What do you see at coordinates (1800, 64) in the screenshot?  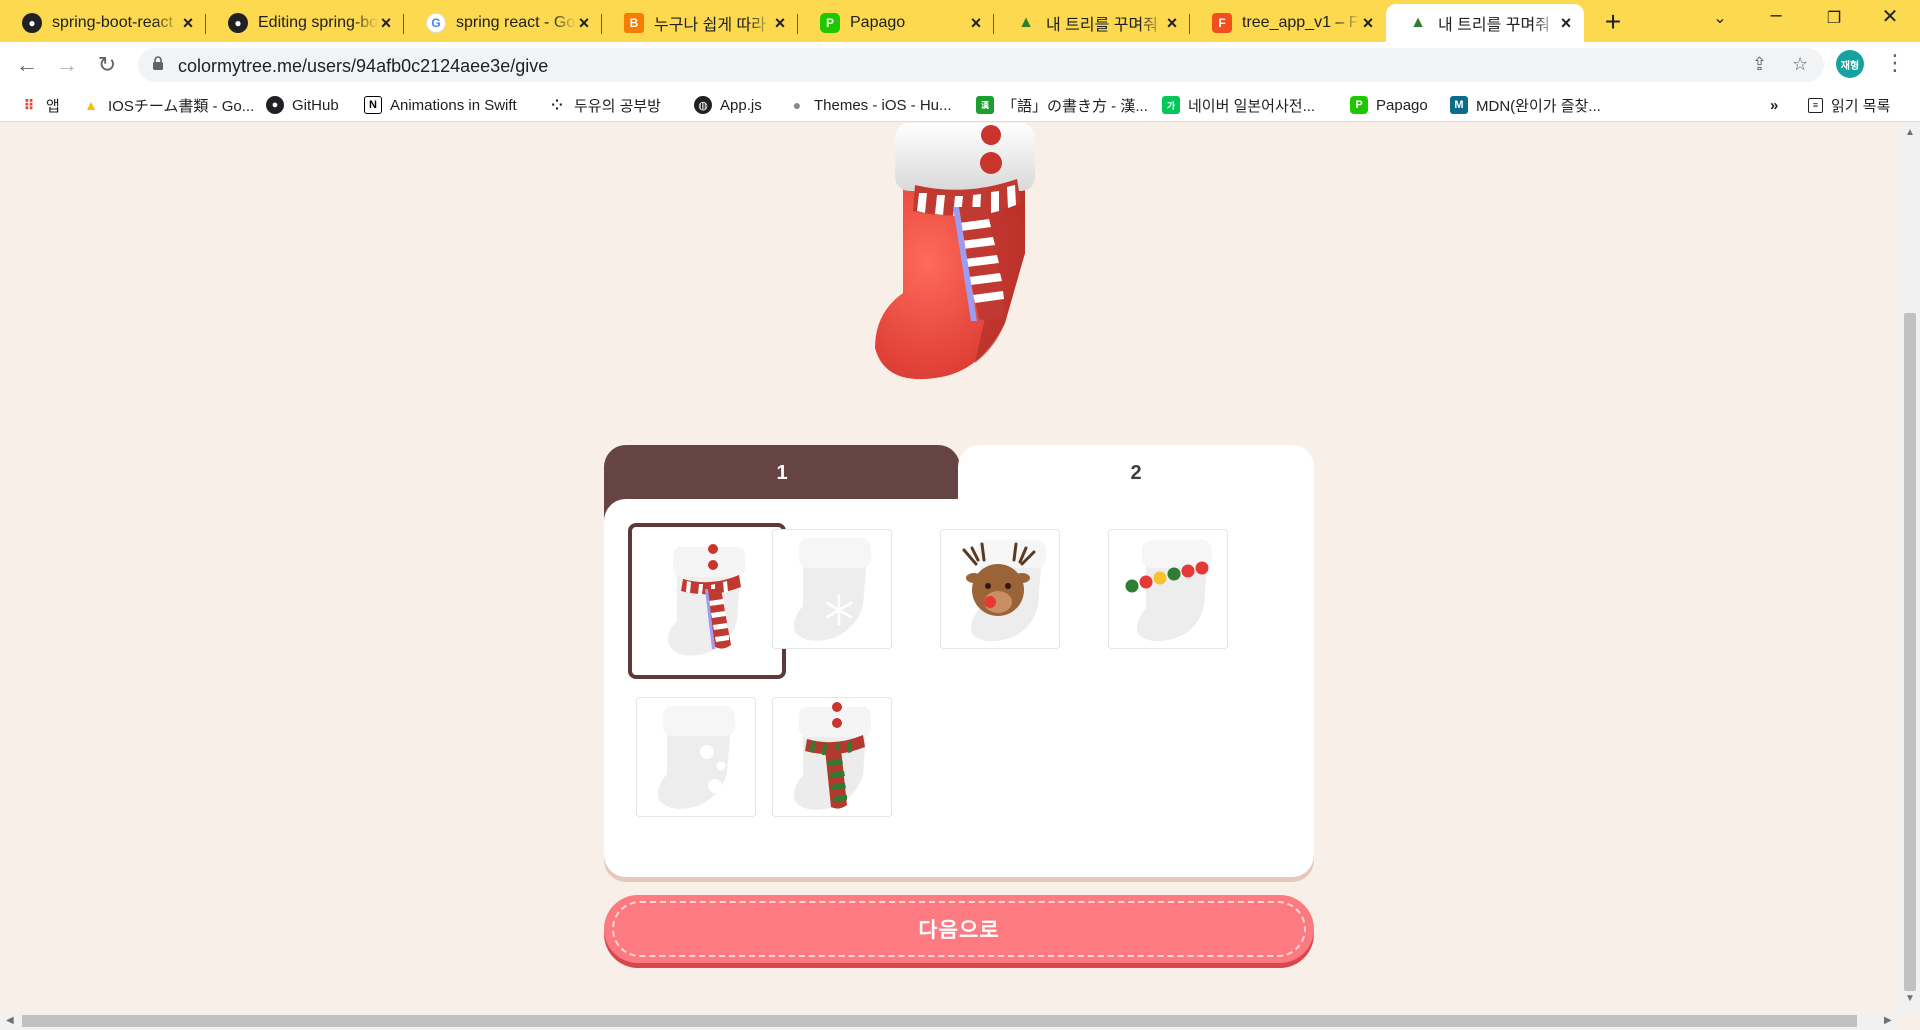 I see `bookmark-star-icon: ☆` at bounding box center [1800, 64].